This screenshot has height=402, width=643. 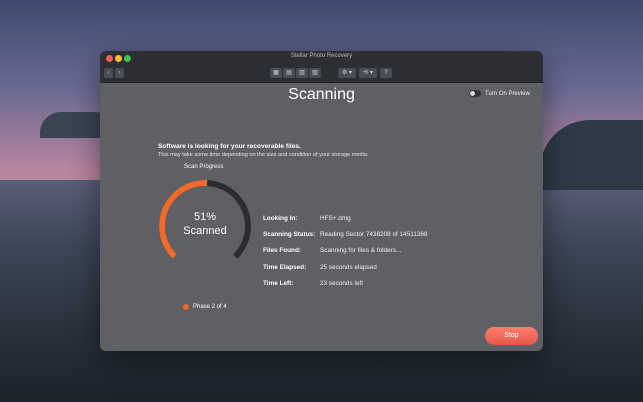 What do you see at coordinates (276, 73) in the screenshot?
I see `view-grid-icon: ▦` at bounding box center [276, 73].